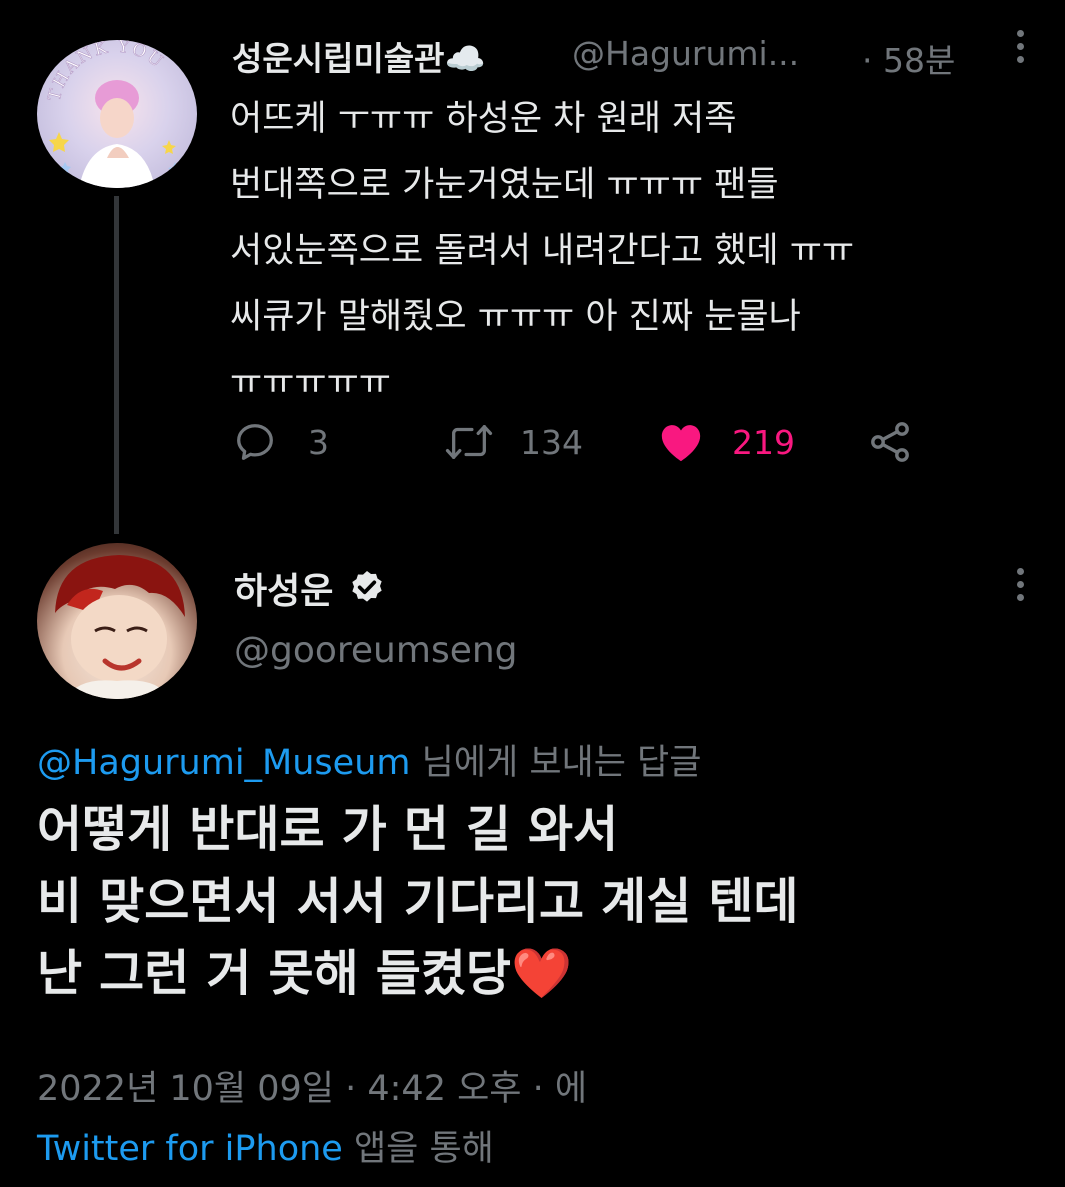 The image size is (1065, 1187). I want to click on share-icon, so click(890, 442).